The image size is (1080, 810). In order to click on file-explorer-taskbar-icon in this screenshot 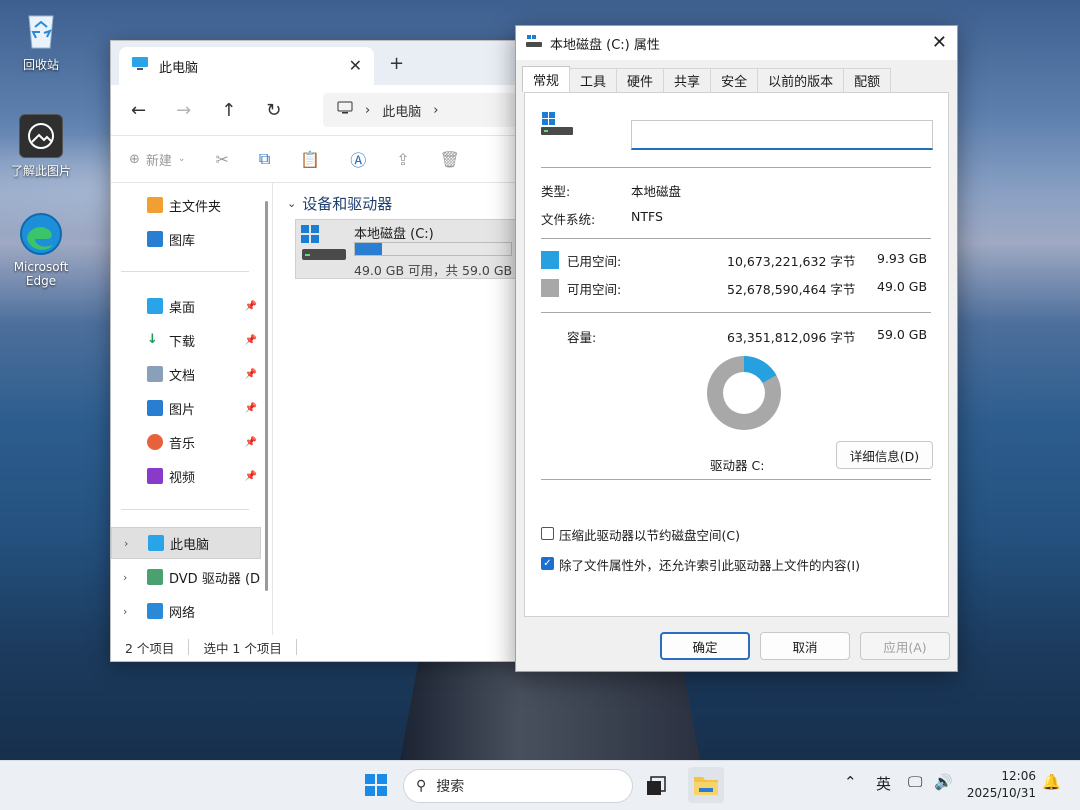, I will do `click(706, 785)`.